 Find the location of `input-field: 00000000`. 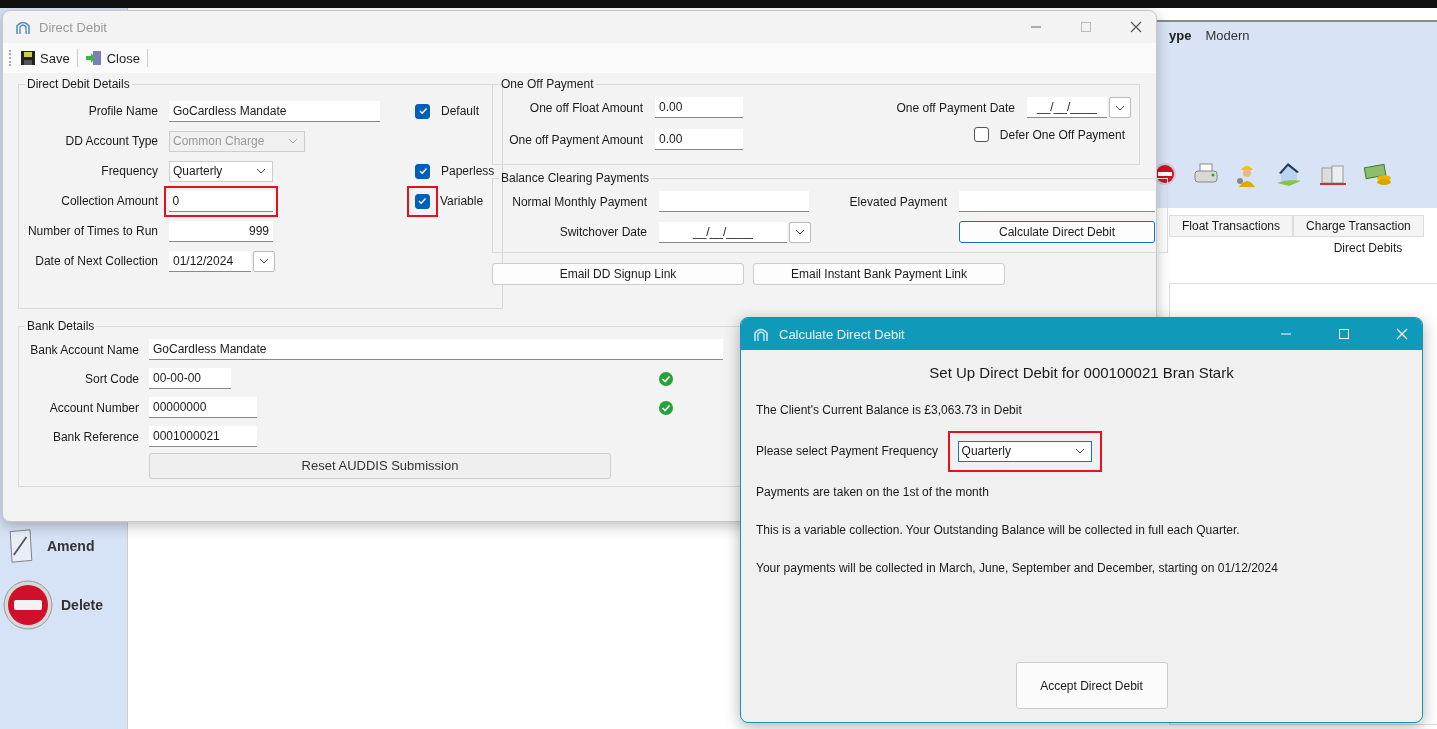

input-field: 00000000 is located at coordinates (203, 407).